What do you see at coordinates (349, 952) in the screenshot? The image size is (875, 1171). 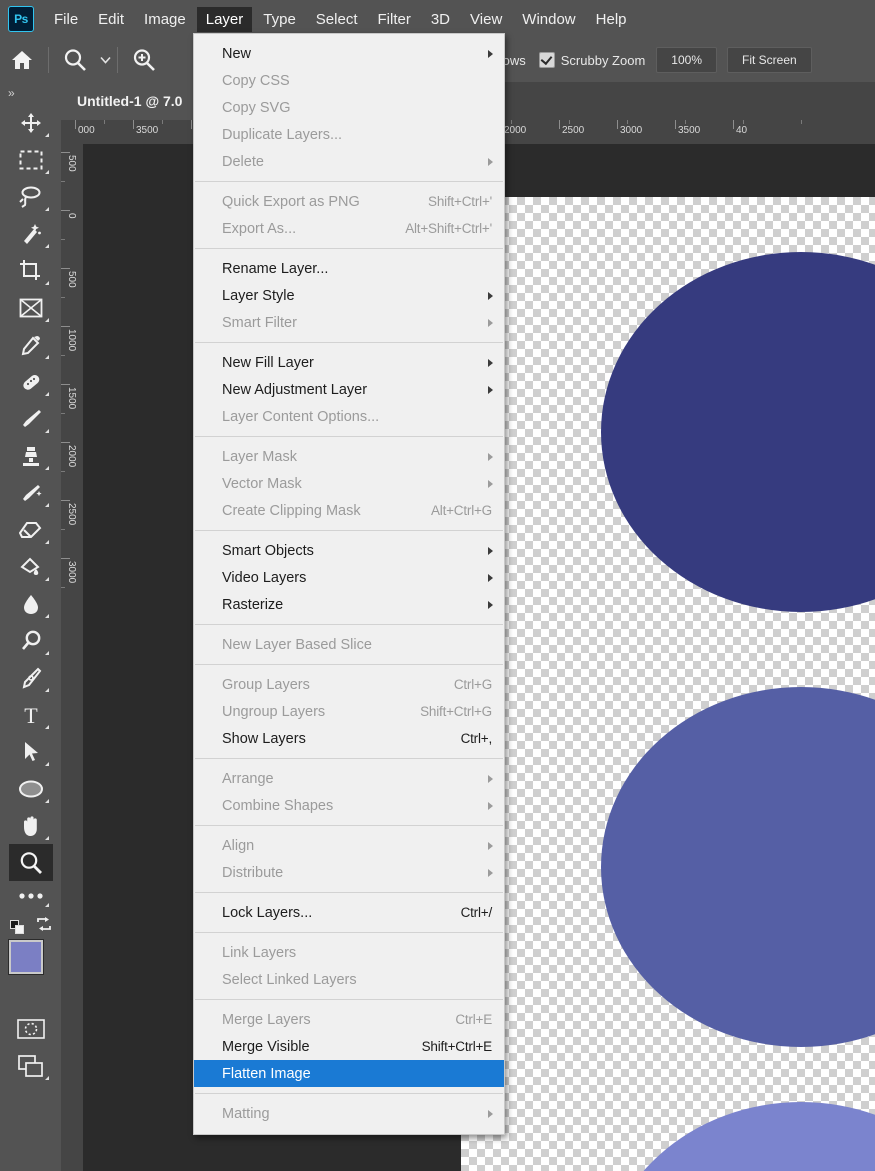 I see `menu-item-link-layers: Link Layers` at bounding box center [349, 952].